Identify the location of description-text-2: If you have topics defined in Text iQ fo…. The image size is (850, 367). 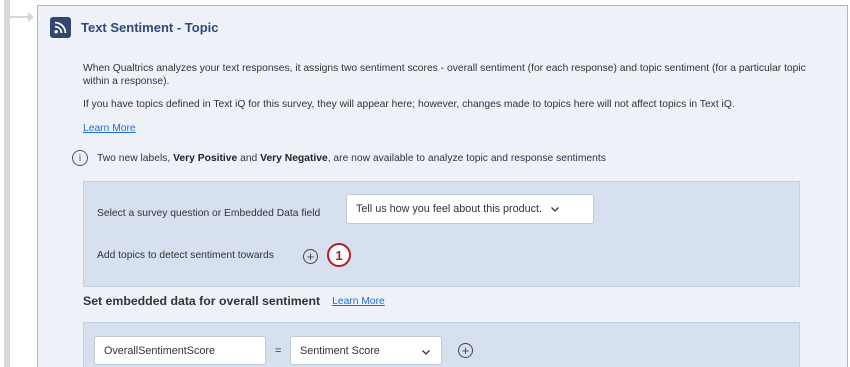
(409, 104).